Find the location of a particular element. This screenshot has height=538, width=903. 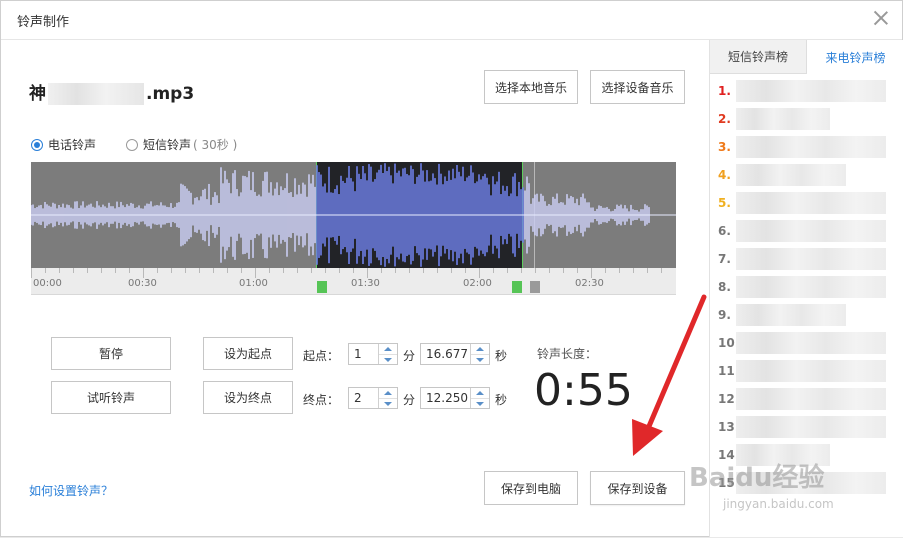

rank-number: 9. is located at coordinates (724, 315).